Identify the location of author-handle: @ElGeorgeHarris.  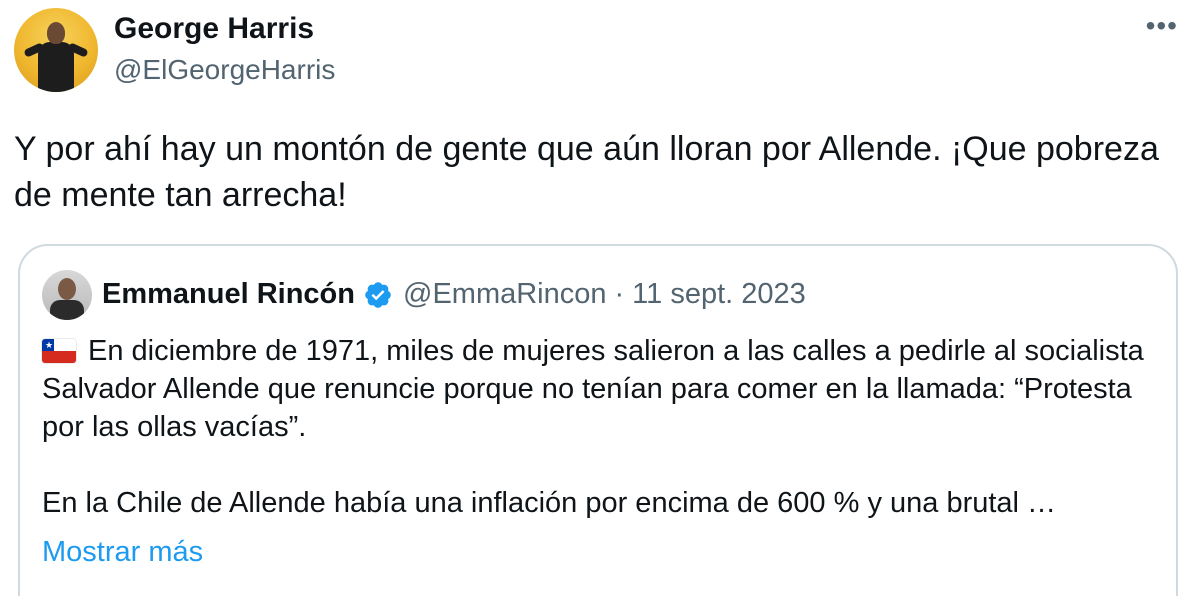
(224, 70).